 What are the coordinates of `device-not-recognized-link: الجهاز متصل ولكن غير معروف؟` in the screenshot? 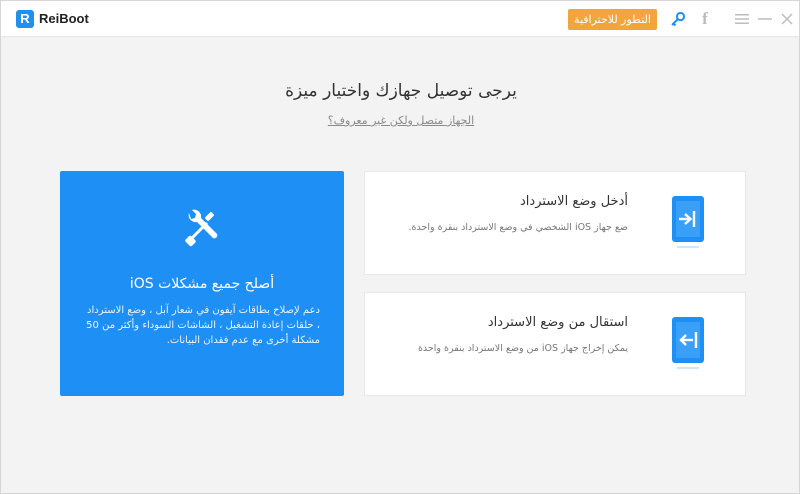 It's located at (400, 120).